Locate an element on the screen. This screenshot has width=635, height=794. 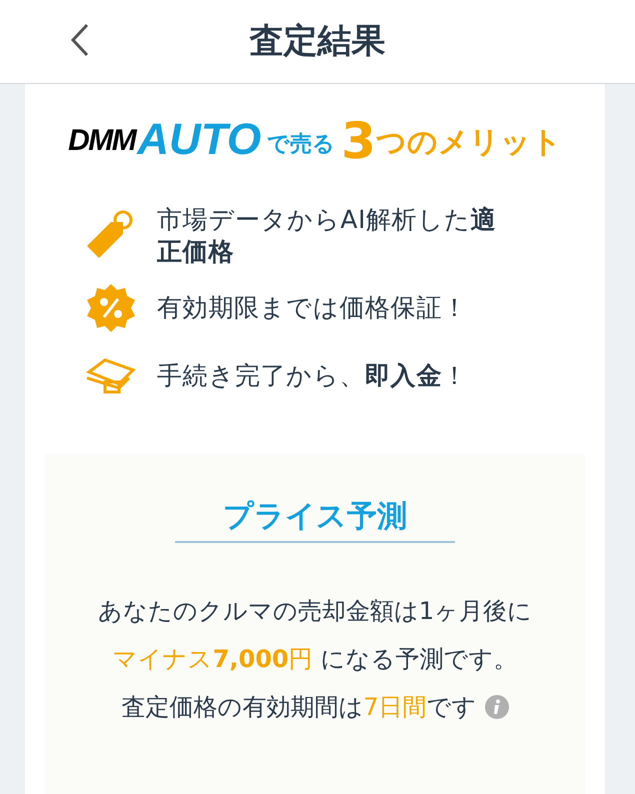
prediction-title: プライス予測 is located at coordinates (315, 518).